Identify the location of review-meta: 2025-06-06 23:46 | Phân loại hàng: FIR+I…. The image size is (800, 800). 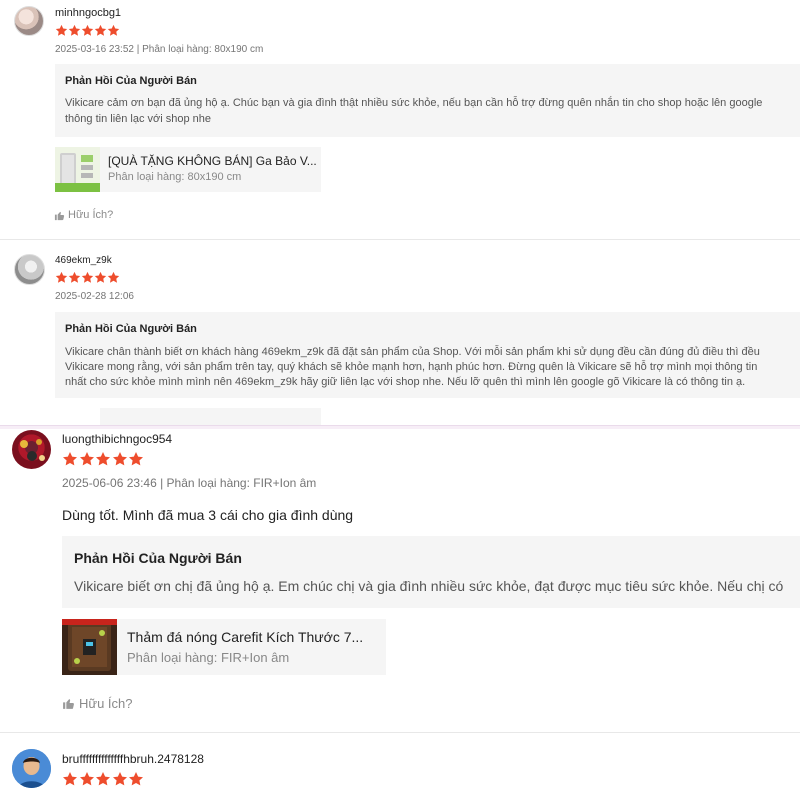
(189, 483).